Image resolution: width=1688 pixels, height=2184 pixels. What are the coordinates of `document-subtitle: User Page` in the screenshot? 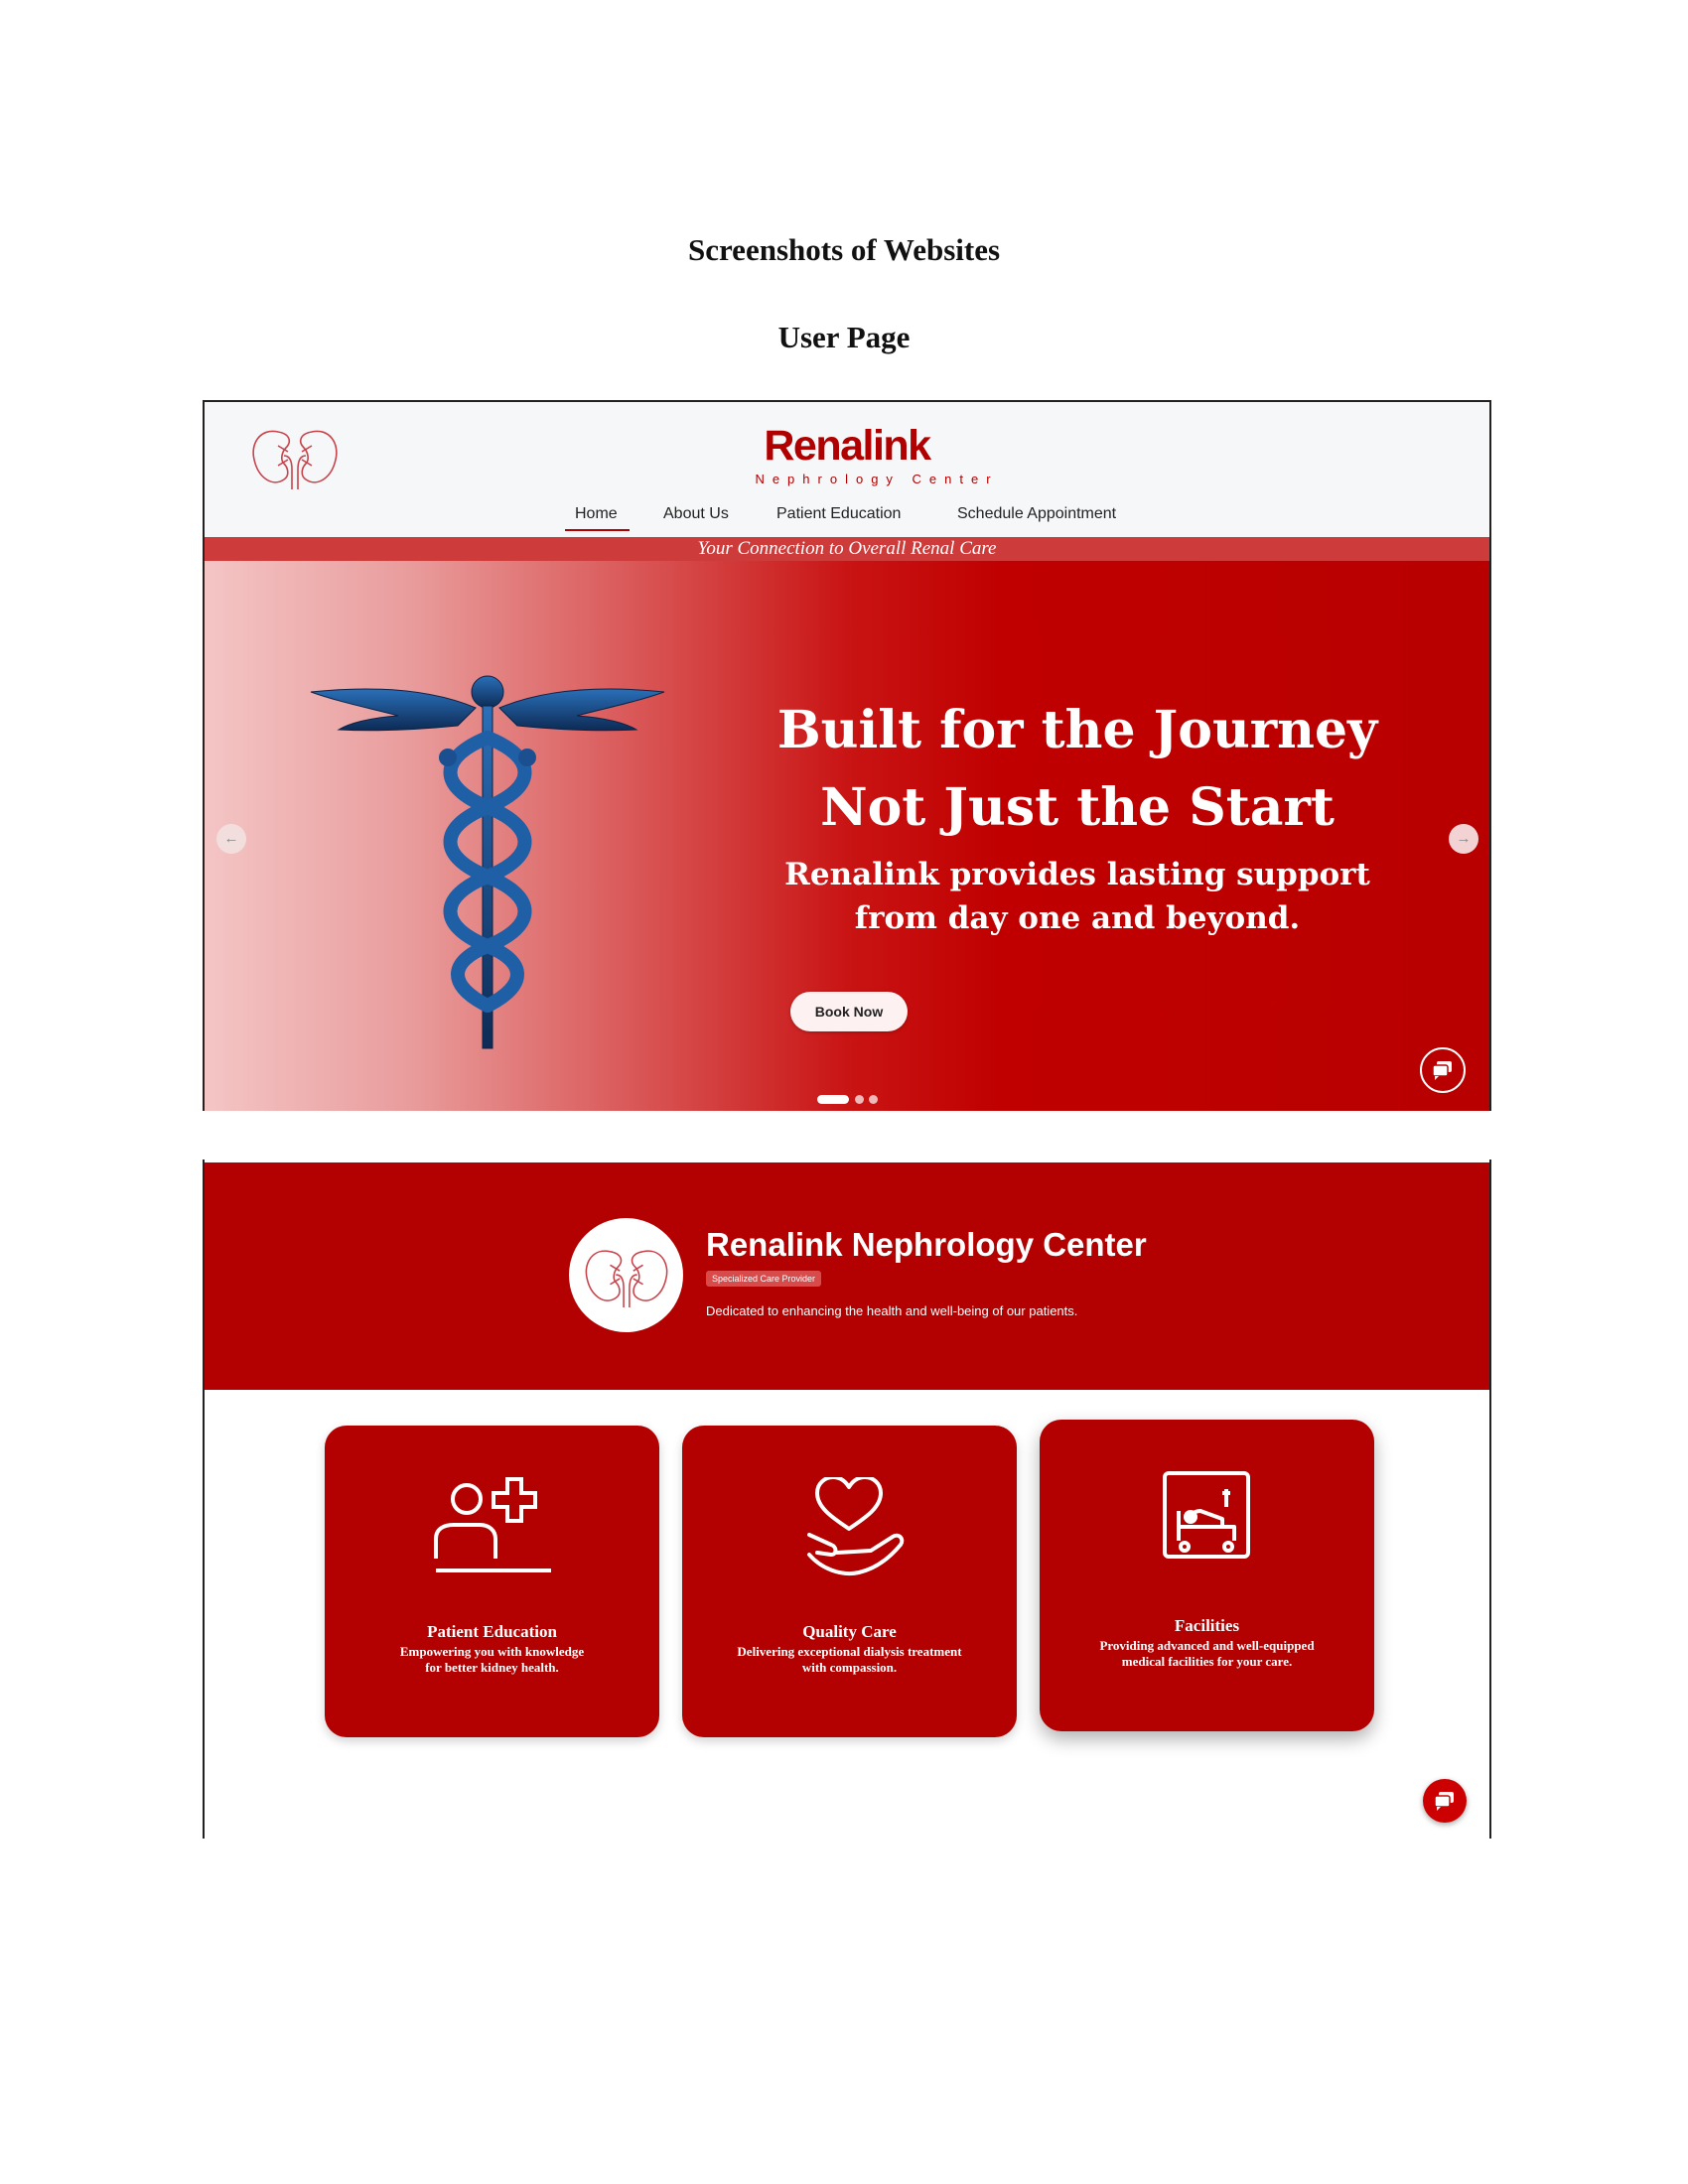 It's located at (844, 337).